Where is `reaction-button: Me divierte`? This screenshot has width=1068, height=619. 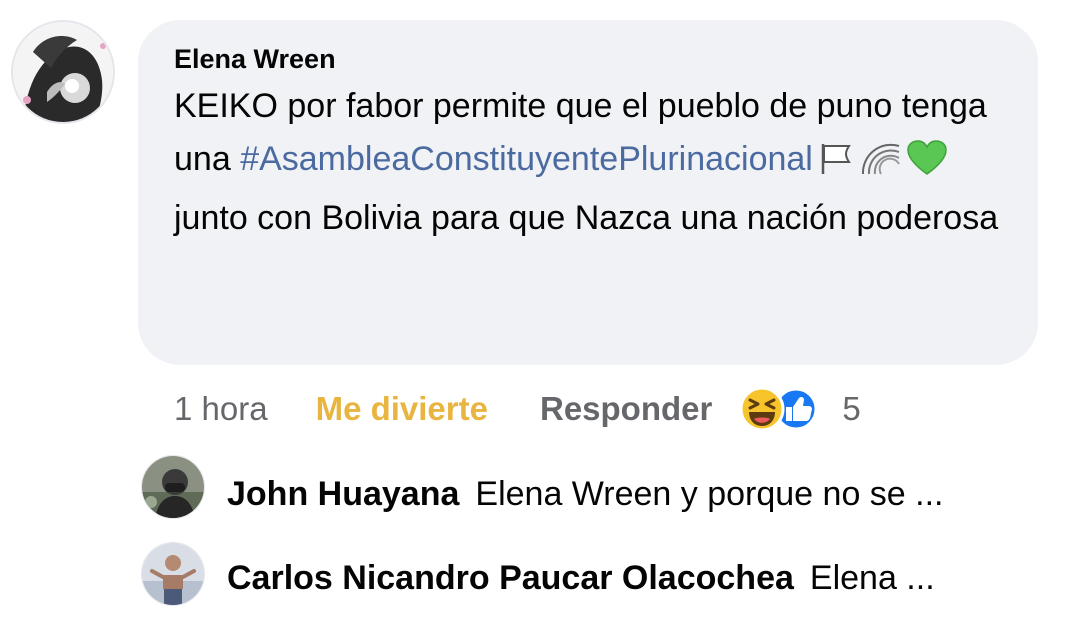
reaction-button: Me divierte is located at coordinates (402, 409).